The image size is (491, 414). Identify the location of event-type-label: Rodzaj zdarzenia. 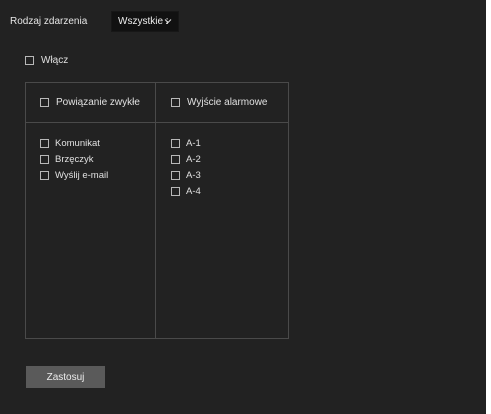
(49, 21).